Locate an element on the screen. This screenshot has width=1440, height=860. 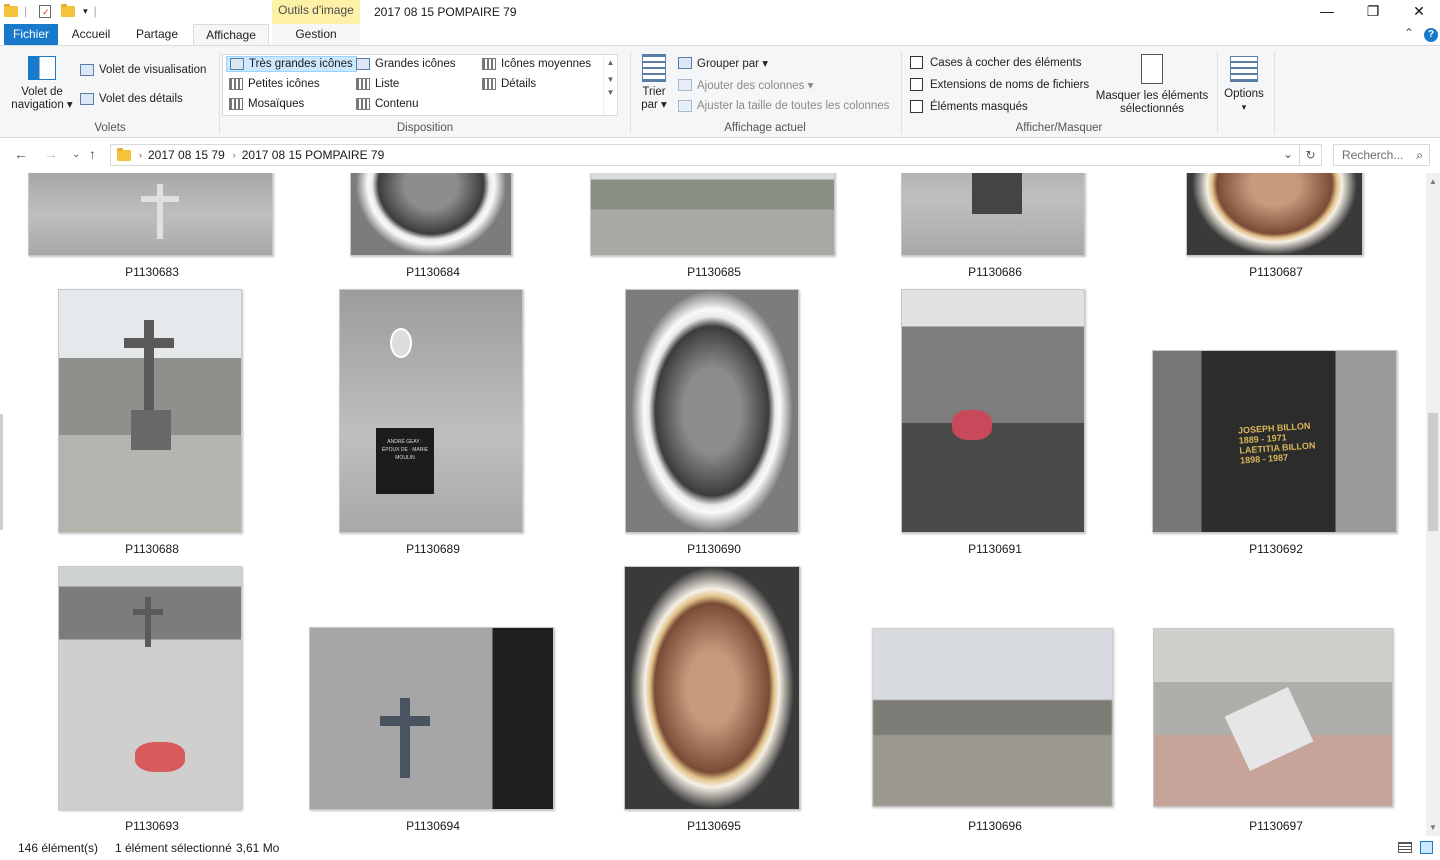
thumbnail-P1130694 is located at coordinates (431, 718).